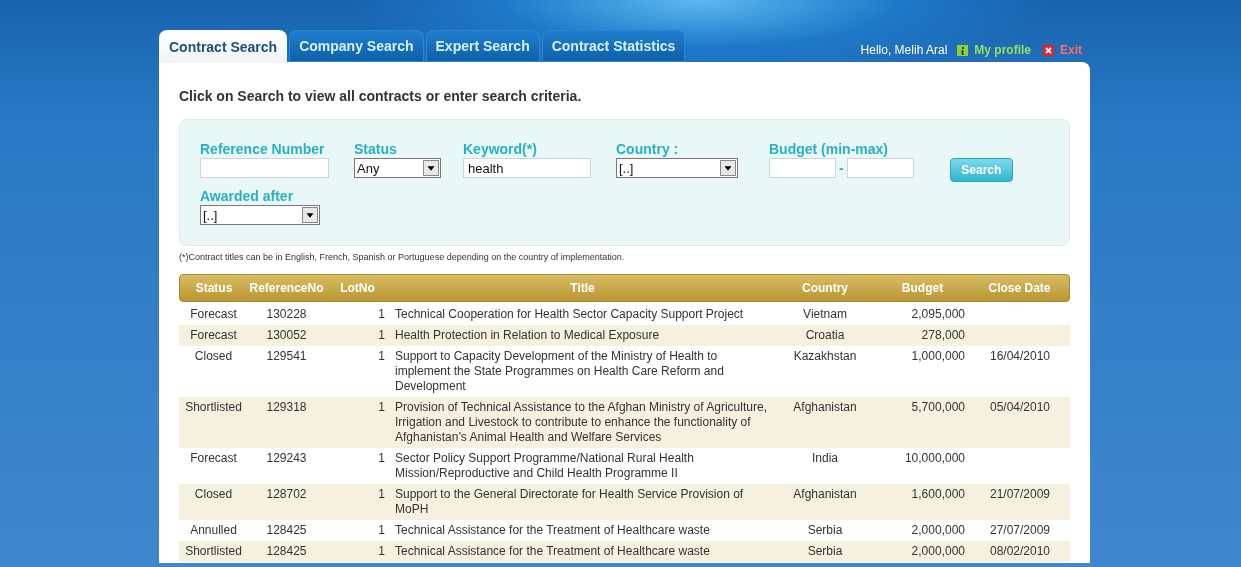 Image resolution: width=1241 pixels, height=567 pixels. I want to click on table-cell-text: Support to the General Directorate for Health Service Provision of MoPH, so click(569, 502).